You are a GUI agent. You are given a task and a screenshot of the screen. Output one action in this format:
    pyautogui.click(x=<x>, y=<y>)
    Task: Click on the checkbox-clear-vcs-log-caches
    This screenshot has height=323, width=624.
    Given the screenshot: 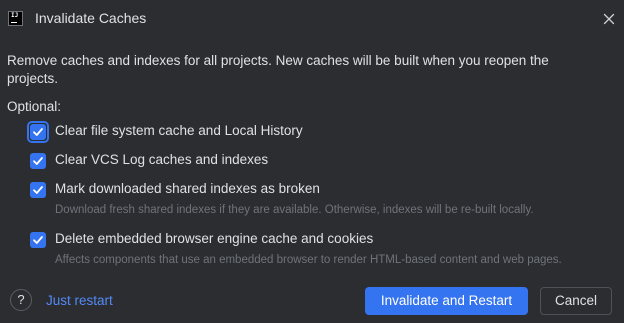 What is the action you would take?
    pyautogui.click(x=38, y=161)
    